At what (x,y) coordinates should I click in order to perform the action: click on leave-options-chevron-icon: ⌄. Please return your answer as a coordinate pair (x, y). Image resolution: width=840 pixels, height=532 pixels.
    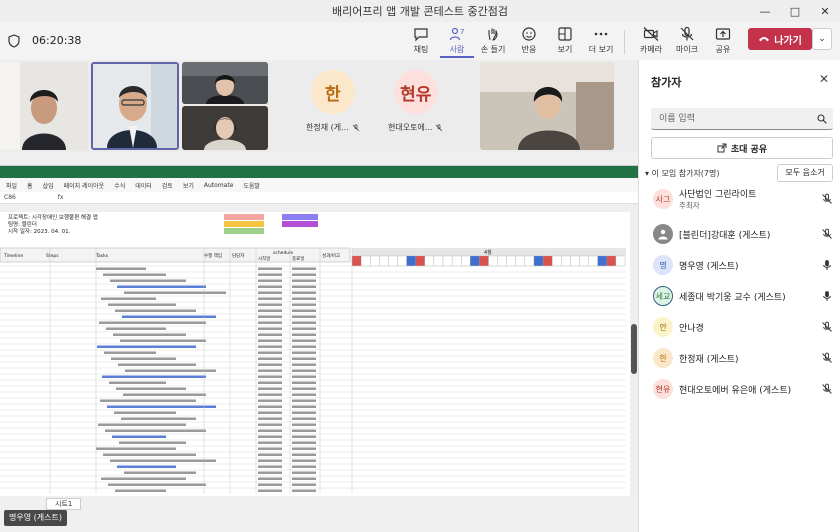
    Looking at the image, I should click on (822, 39).